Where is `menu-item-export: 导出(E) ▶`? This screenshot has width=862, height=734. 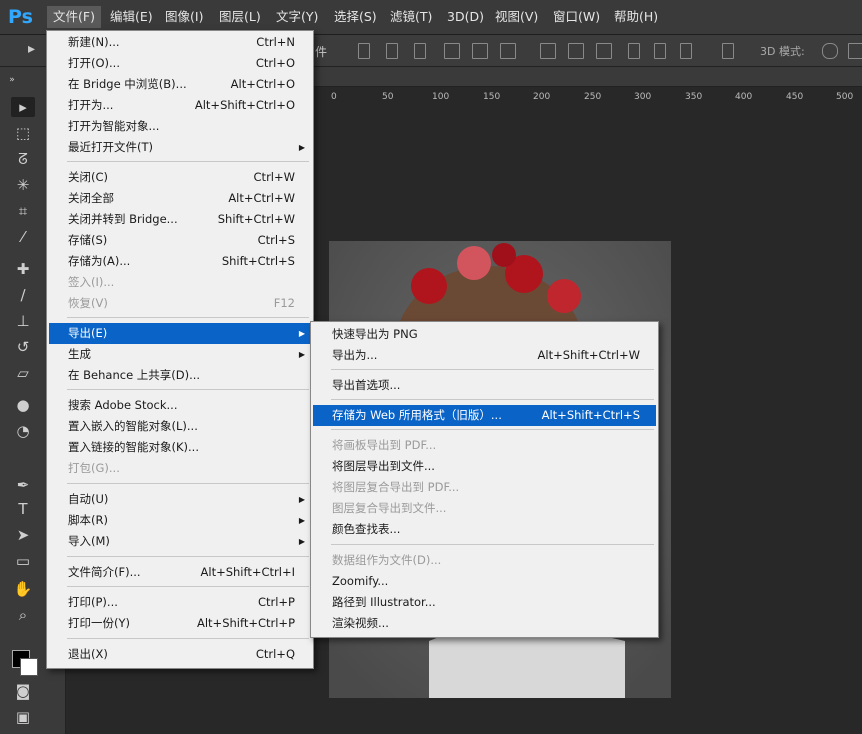
menu-item-export: 导出(E) ▶ is located at coordinates (180, 333).